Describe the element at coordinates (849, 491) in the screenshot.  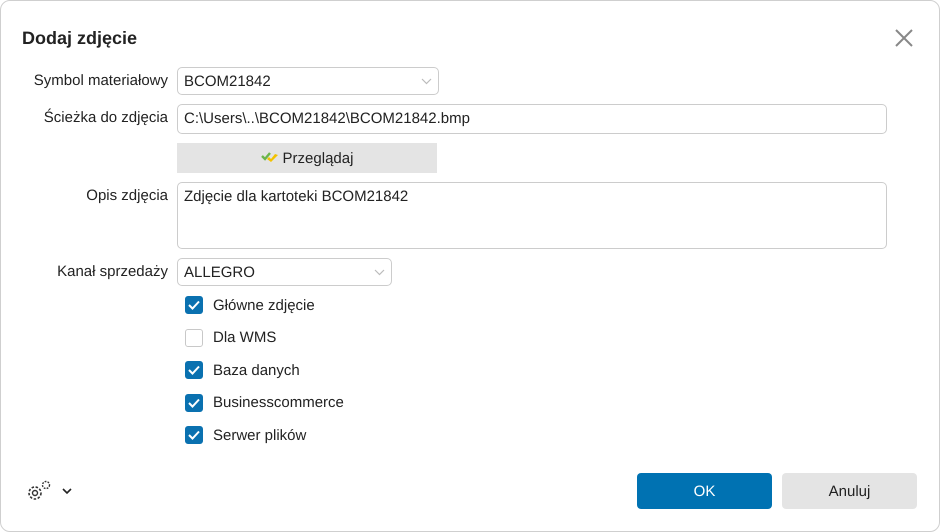
I see `cancel-button: Anuluj` at that location.